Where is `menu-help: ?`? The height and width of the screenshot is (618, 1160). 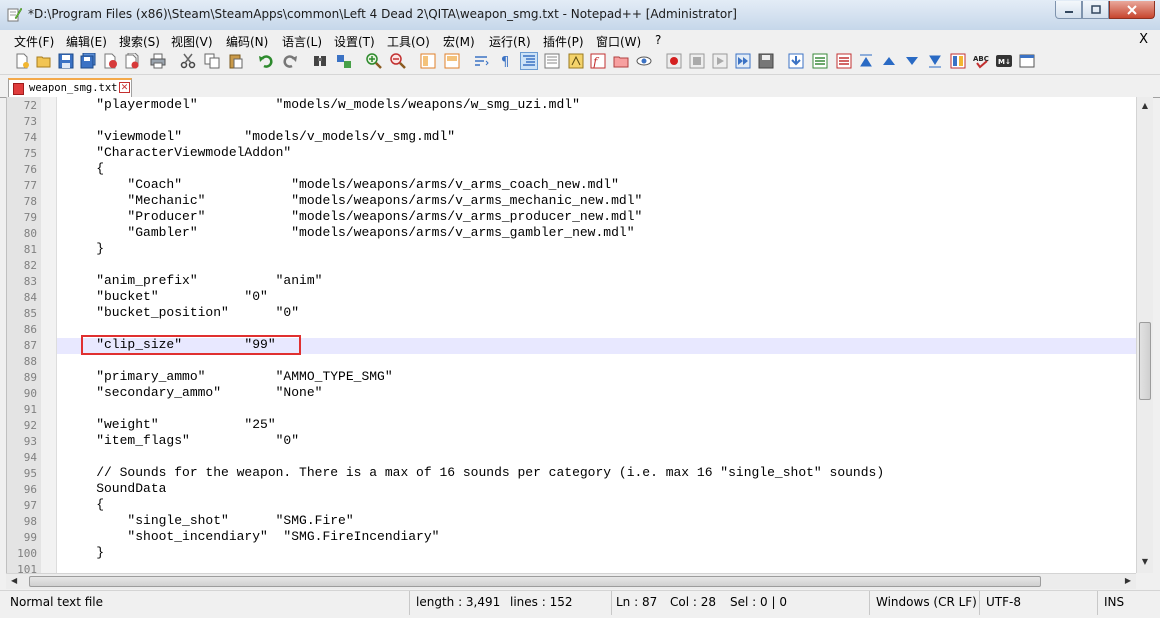
menu-help: ? is located at coordinates (658, 40).